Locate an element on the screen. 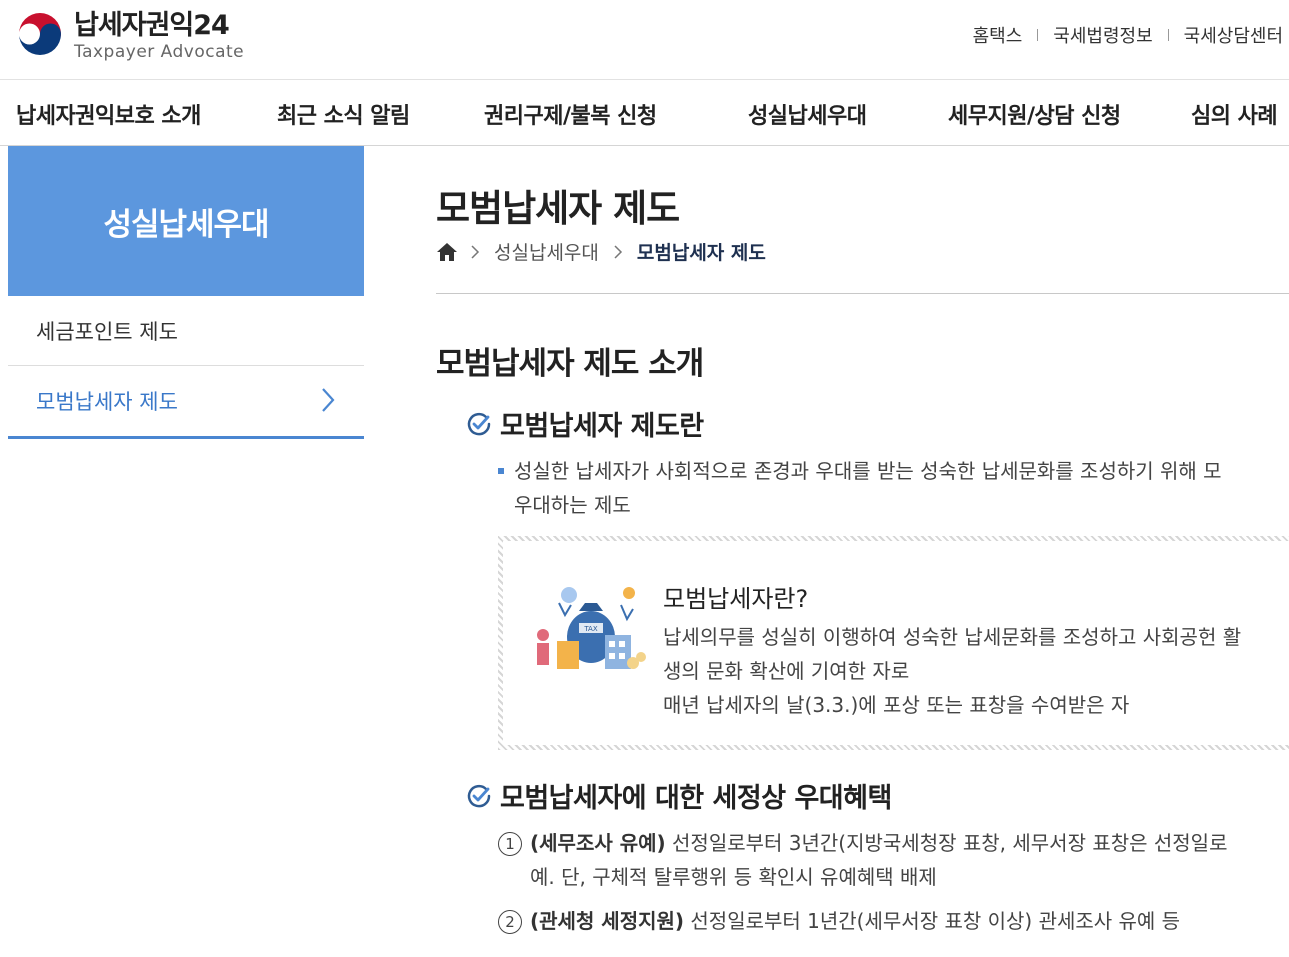  subsection-title-definition: 모범납세자 제도란 is located at coordinates (585, 423).